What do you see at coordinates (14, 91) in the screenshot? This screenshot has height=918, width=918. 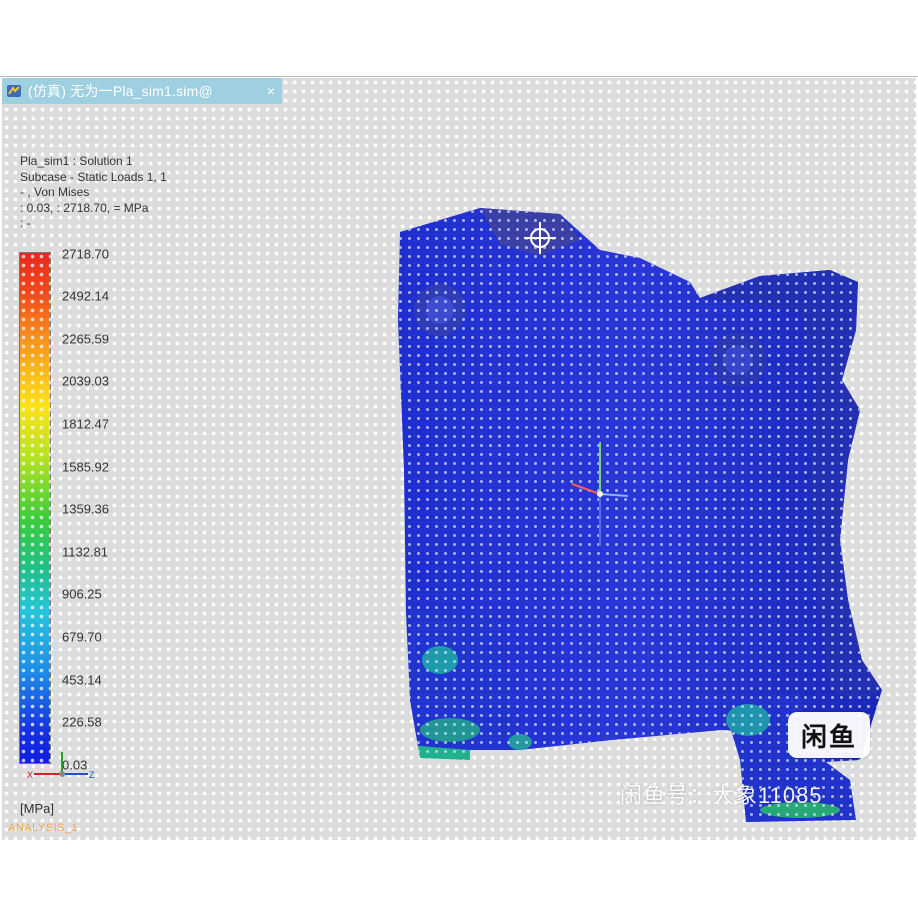 I see `nx-app-icon` at bounding box center [14, 91].